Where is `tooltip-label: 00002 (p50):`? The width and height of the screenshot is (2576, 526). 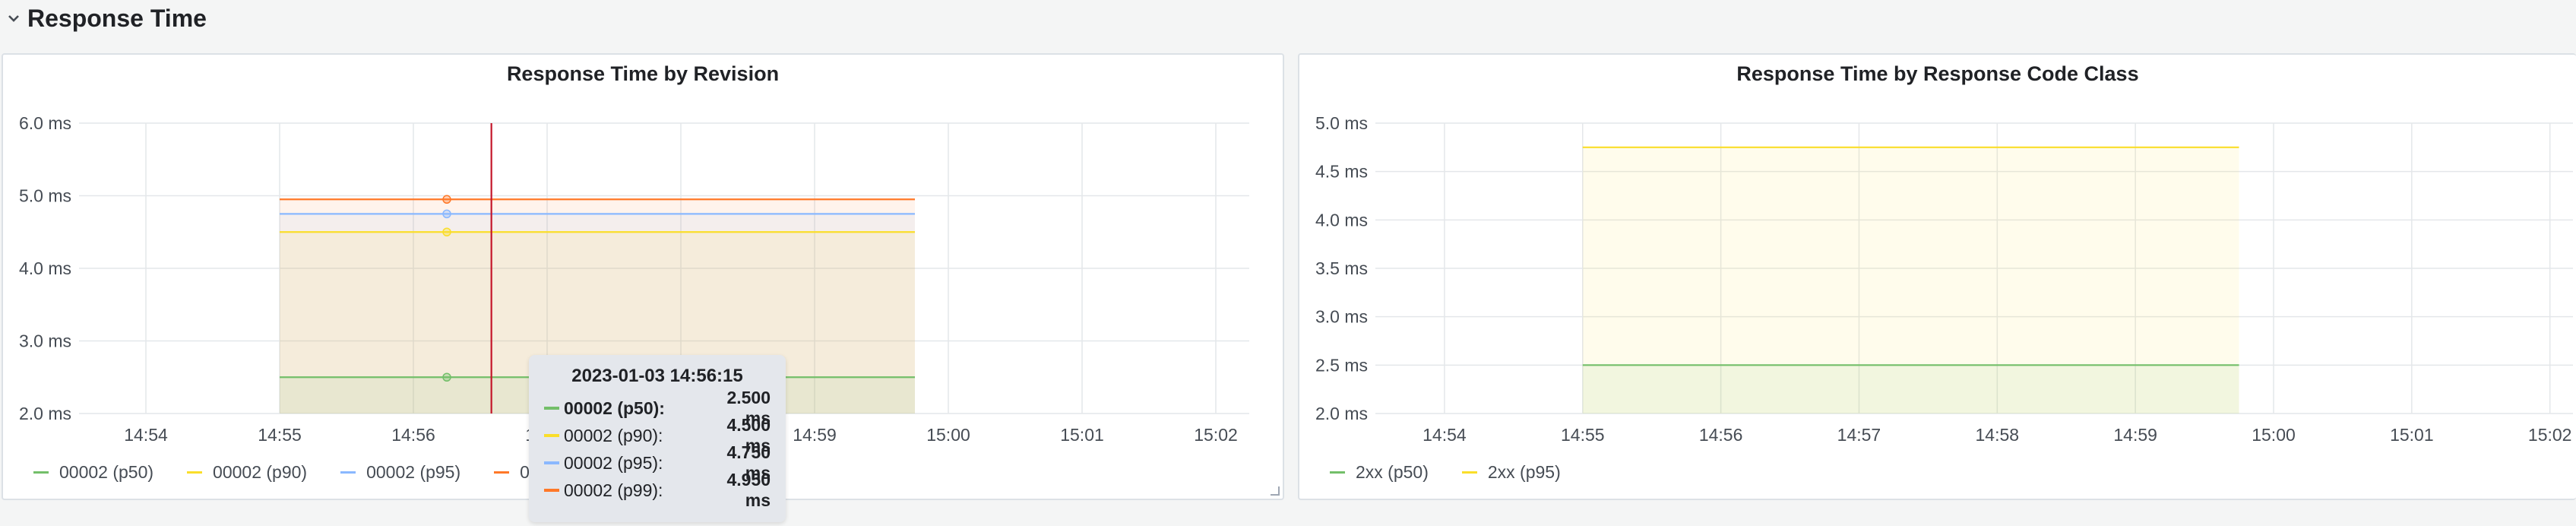
tooltip-label: 00002 (p50): is located at coordinates (614, 408).